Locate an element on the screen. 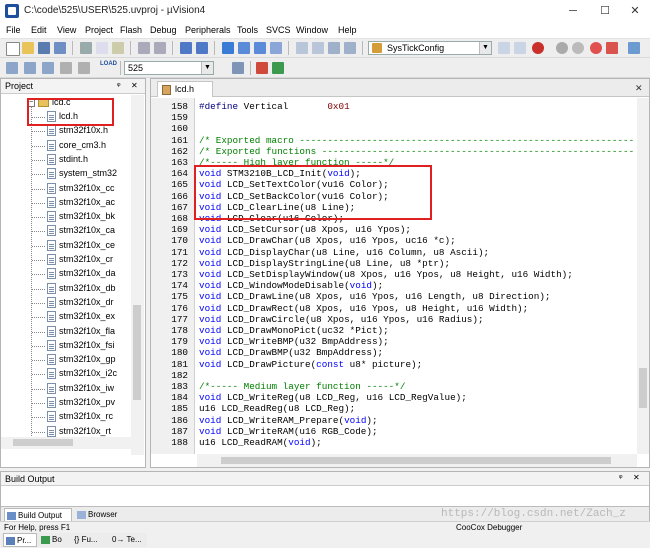  tree-file-item: stm32f10x.h is located at coordinates (71, 131).